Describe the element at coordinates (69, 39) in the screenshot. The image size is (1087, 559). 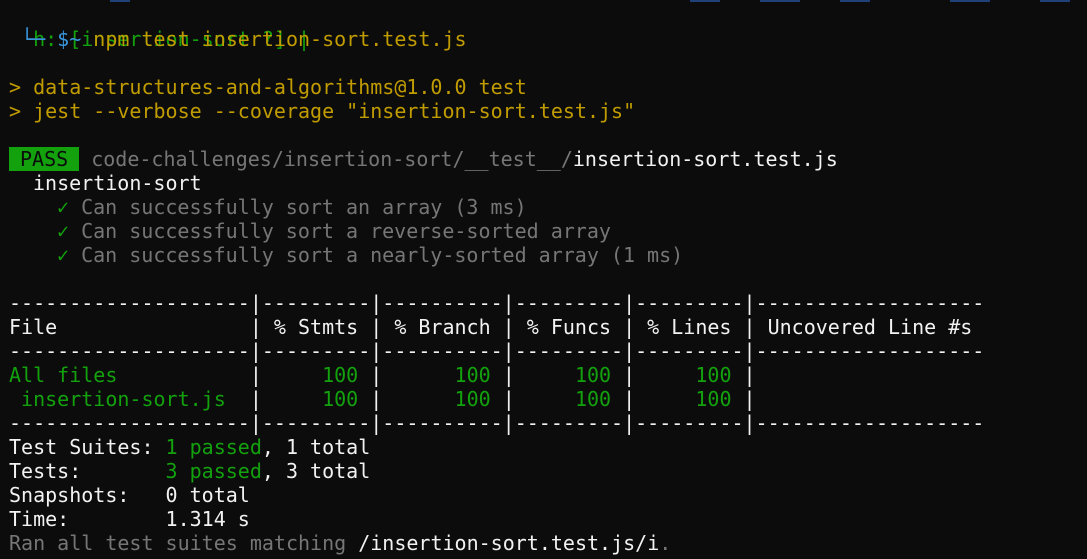
I see `prompt-symbol: $~` at that location.